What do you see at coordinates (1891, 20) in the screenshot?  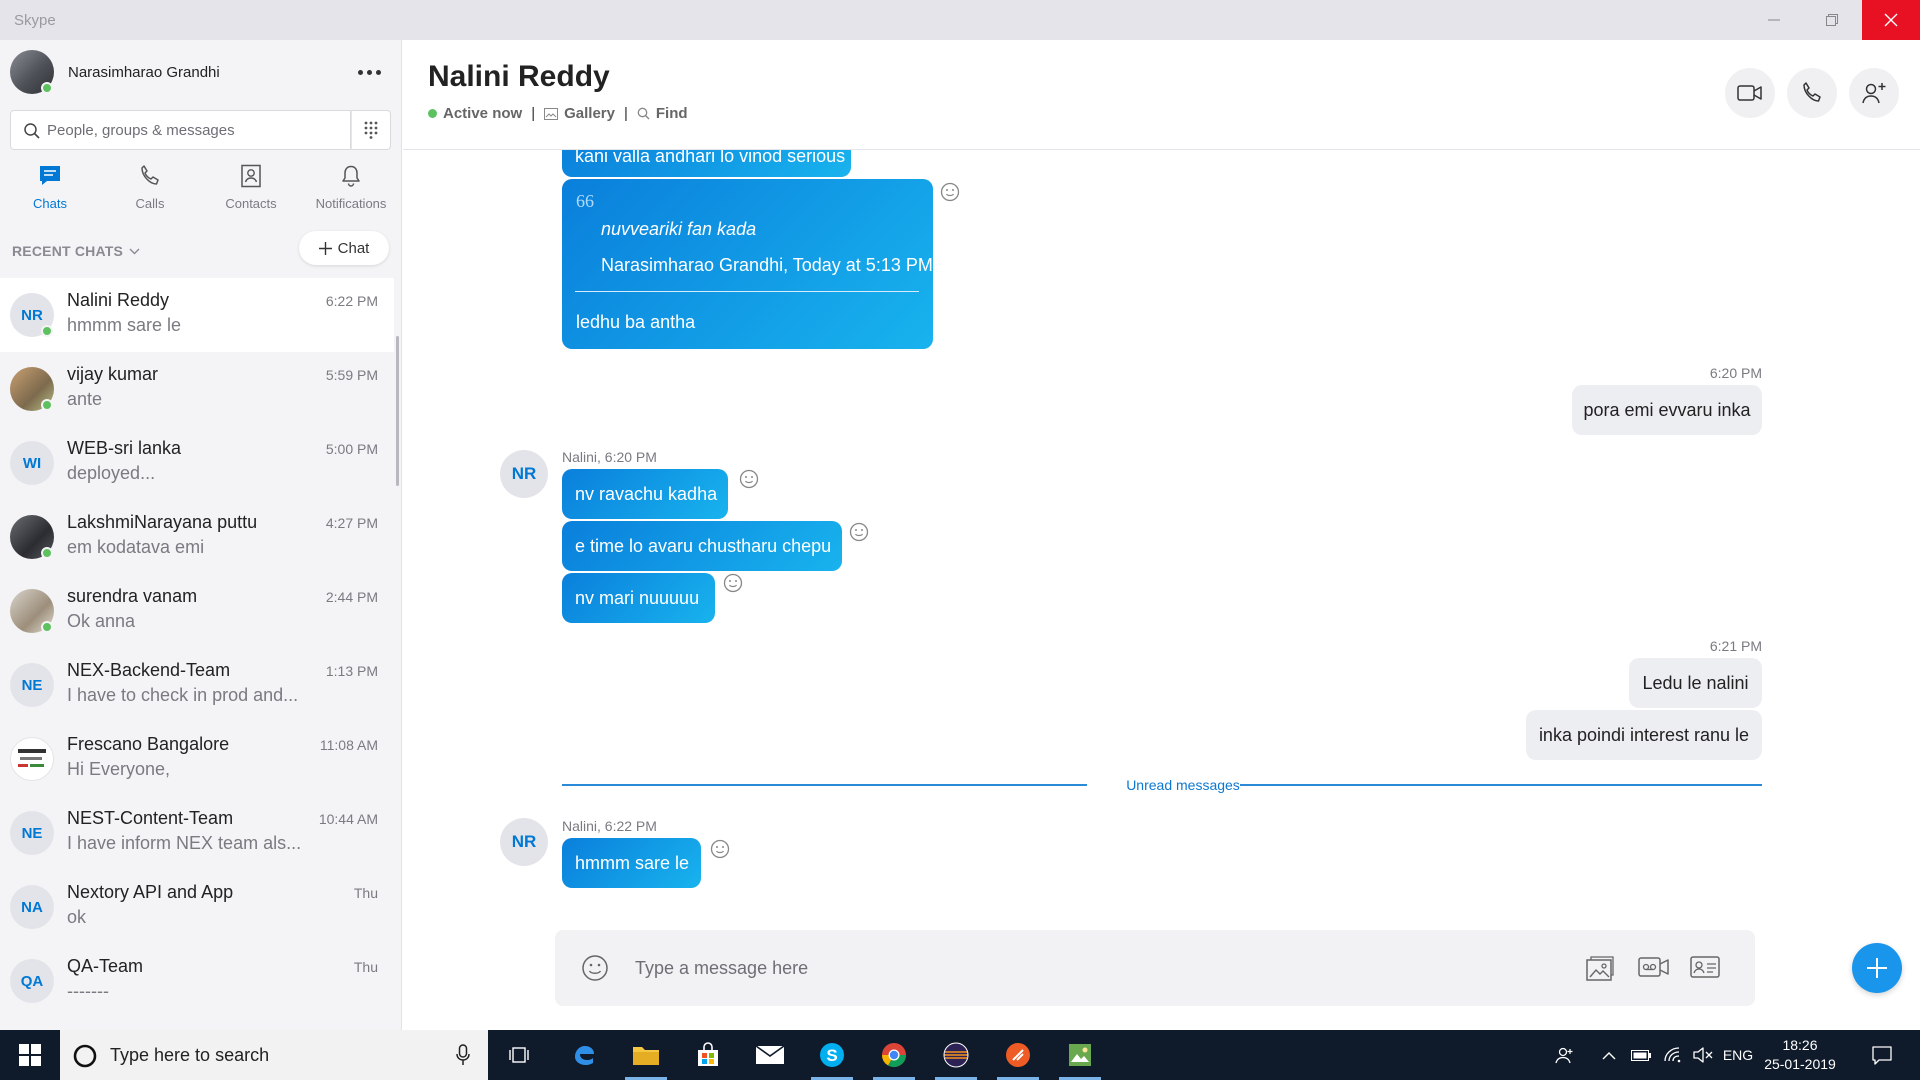 I see `close-button` at bounding box center [1891, 20].